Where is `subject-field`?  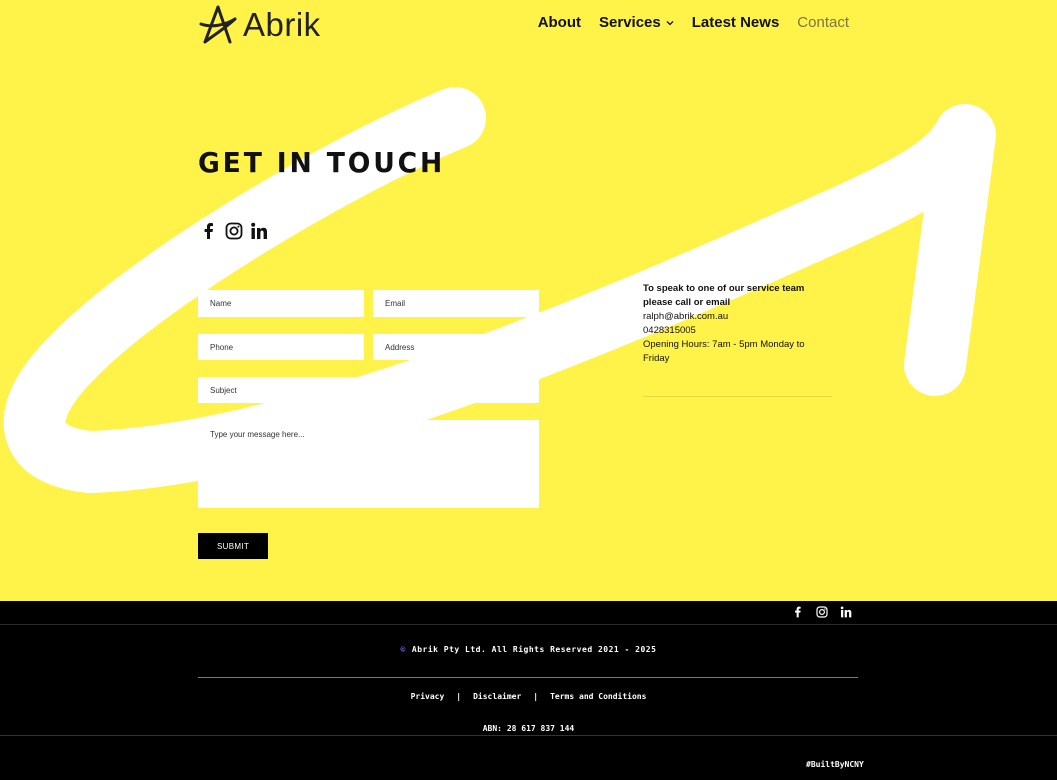 subject-field is located at coordinates (368, 390).